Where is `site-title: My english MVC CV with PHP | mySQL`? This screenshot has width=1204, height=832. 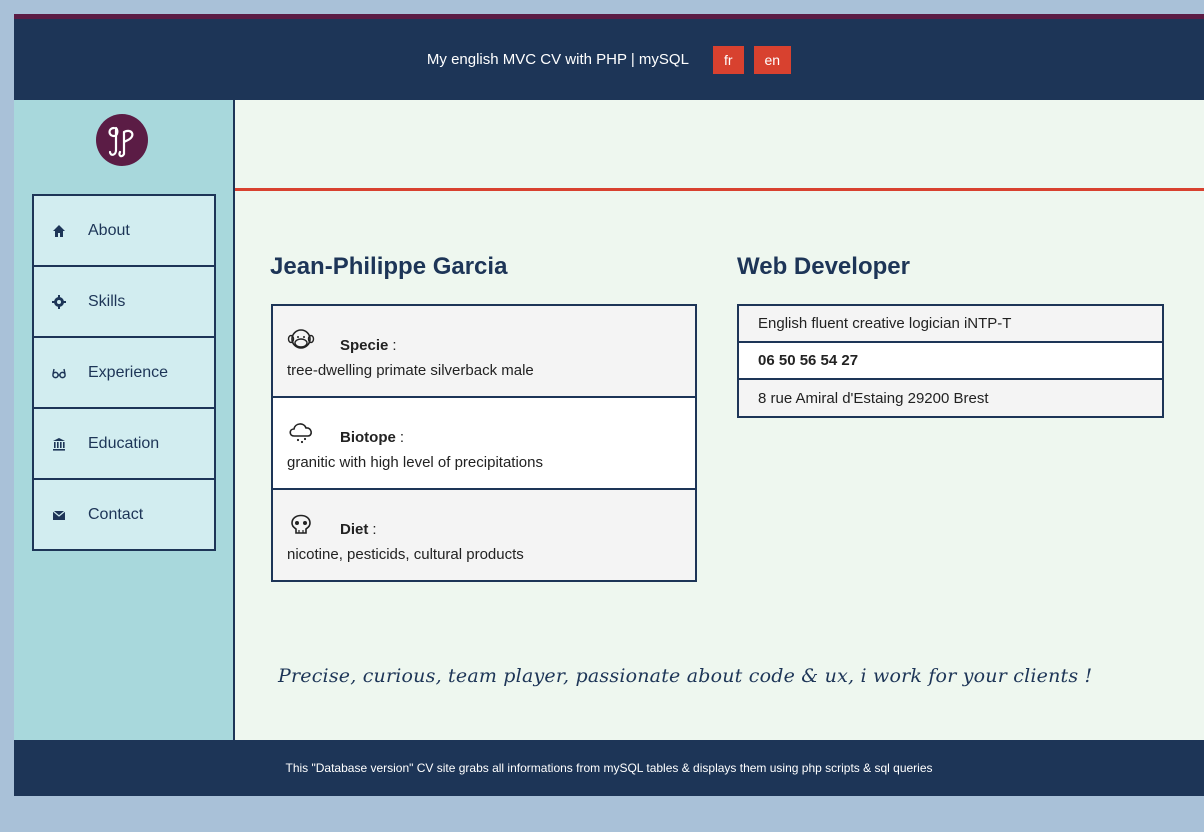 site-title: My english MVC CV with PHP | mySQL is located at coordinates (557, 59).